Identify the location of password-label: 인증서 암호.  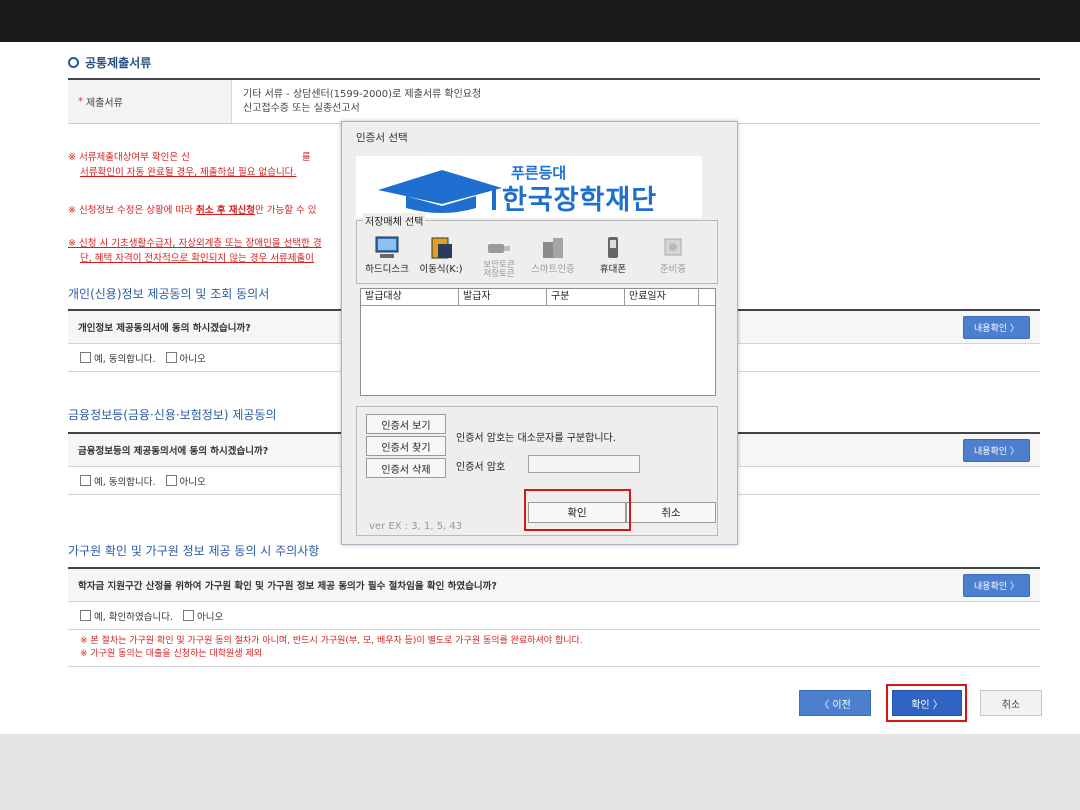
(481, 467).